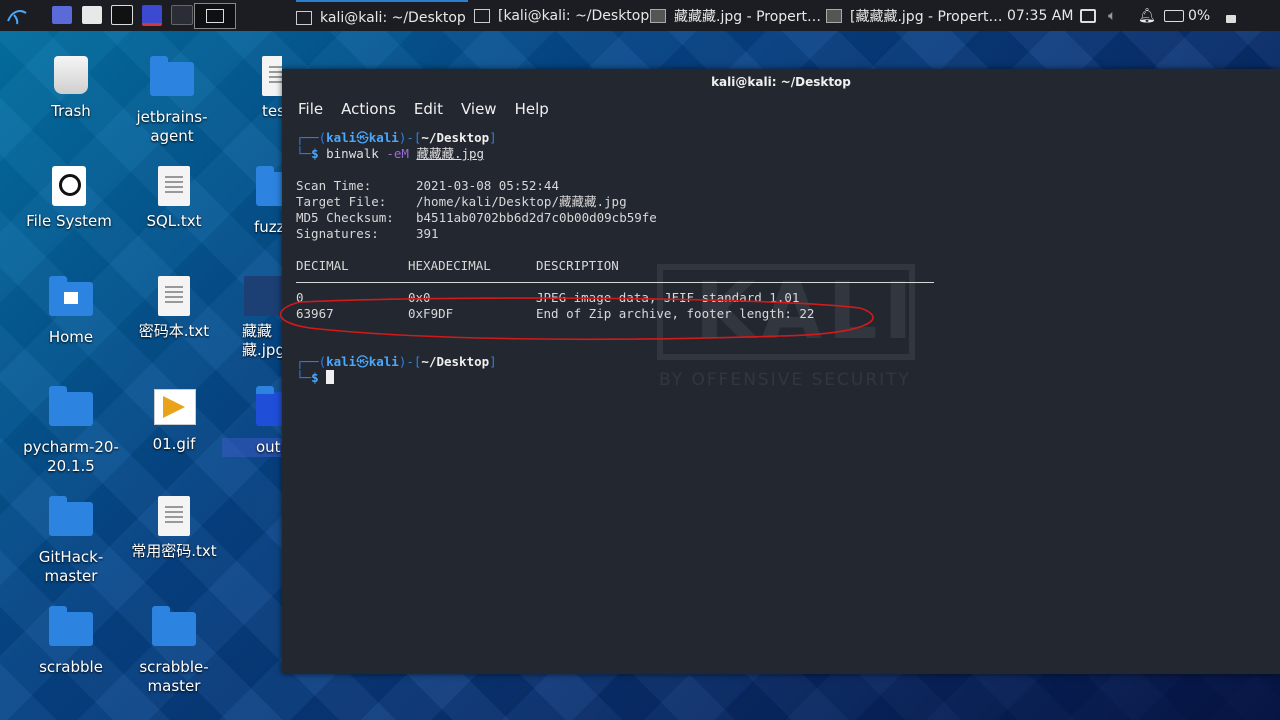  I want to click on workspace-icon, so click(62, 15).